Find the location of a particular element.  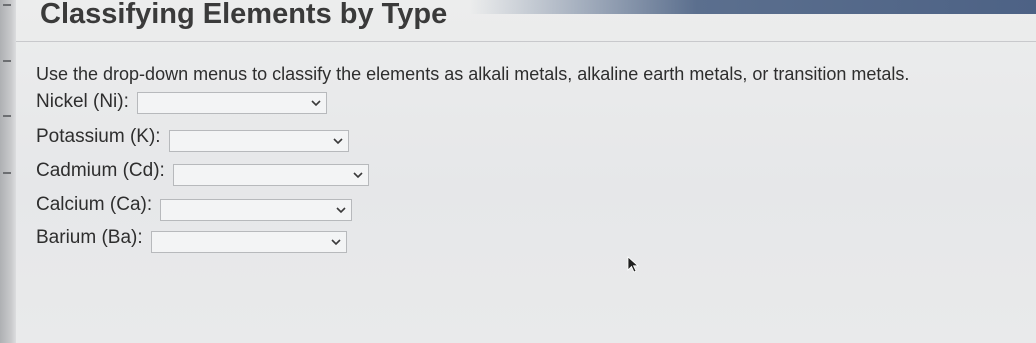

element-type-select-potassium is located at coordinates (258, 141).